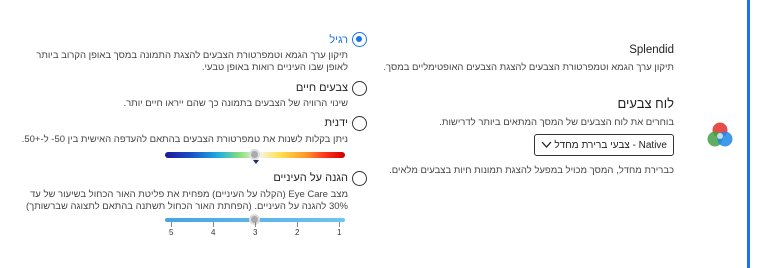  What do you see at coordinates (297, 232) in the screenshot?
I see `tick-label: 2` at bounding box center [297, 232].